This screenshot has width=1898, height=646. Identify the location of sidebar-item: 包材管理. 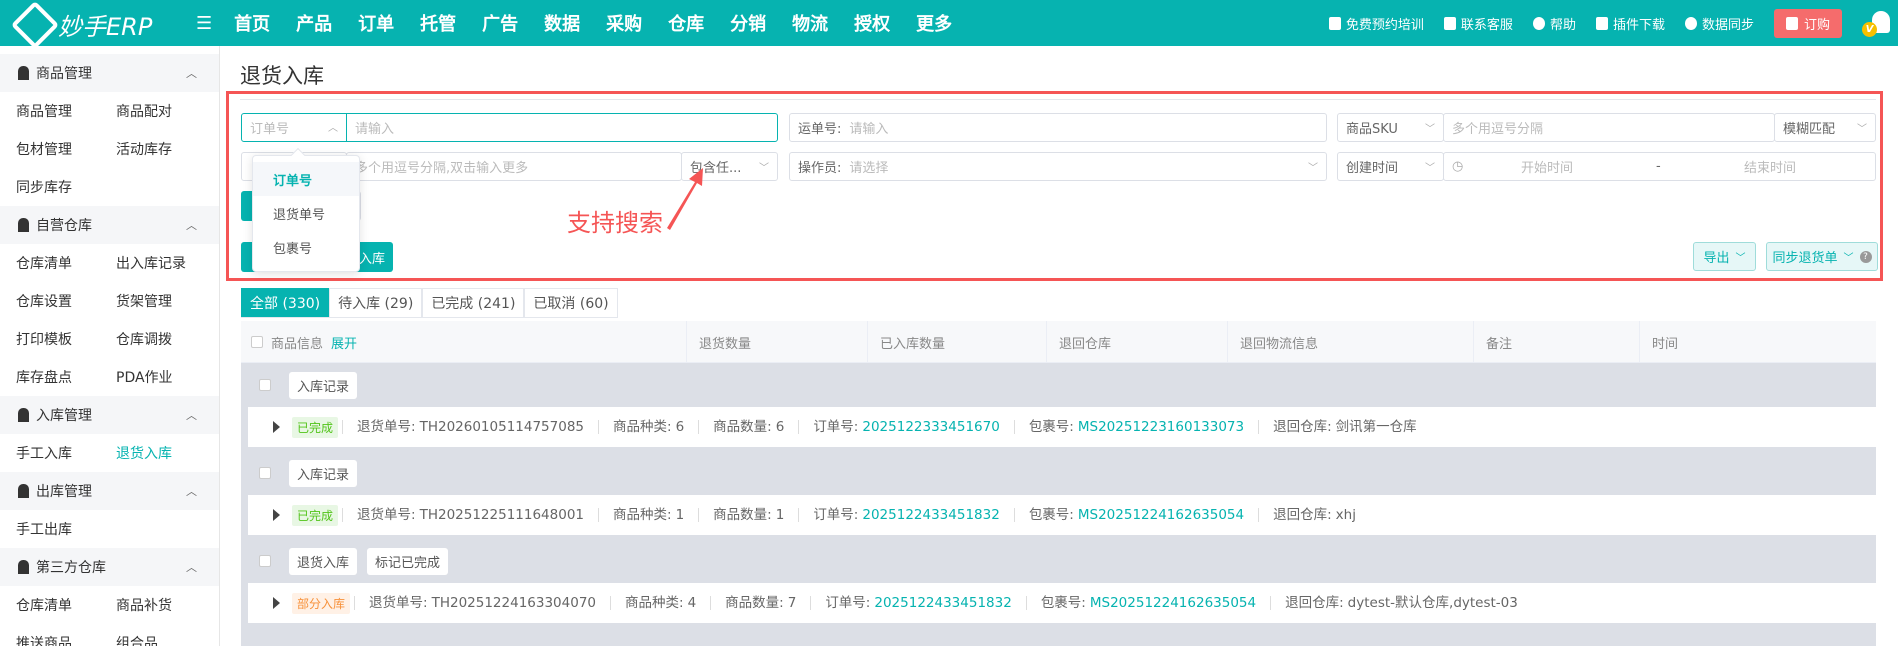
(66, 149).